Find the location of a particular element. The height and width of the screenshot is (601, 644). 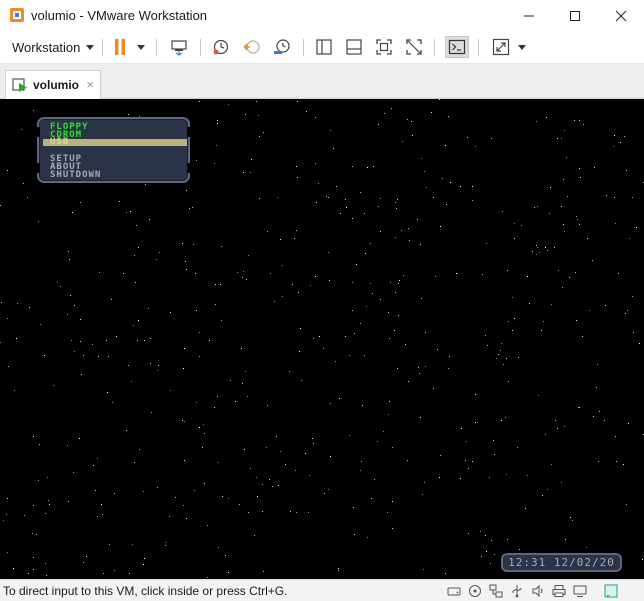

power-dropdown-icon is located at coordinates (141, 47).